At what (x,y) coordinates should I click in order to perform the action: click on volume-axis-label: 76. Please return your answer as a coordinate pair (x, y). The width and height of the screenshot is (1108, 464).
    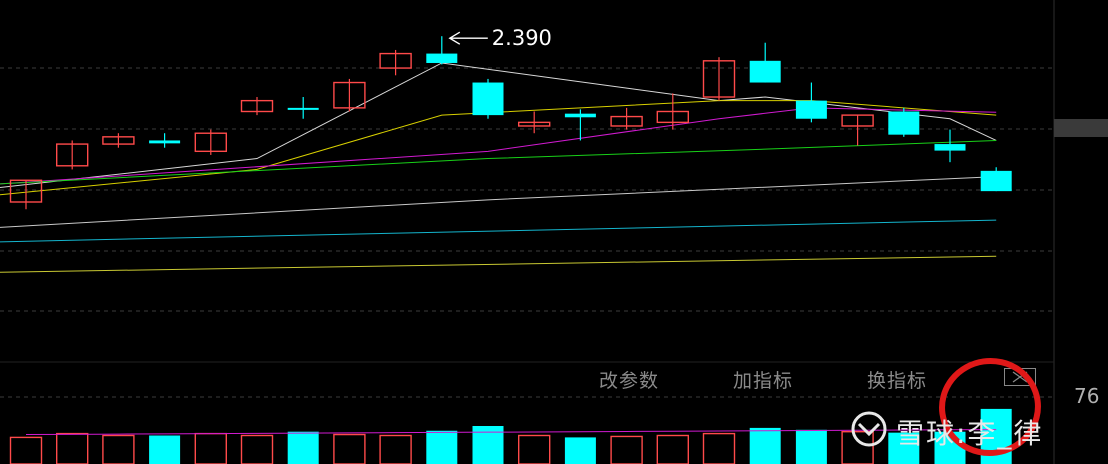
    Looking at the image, I should click on (1087, 396).